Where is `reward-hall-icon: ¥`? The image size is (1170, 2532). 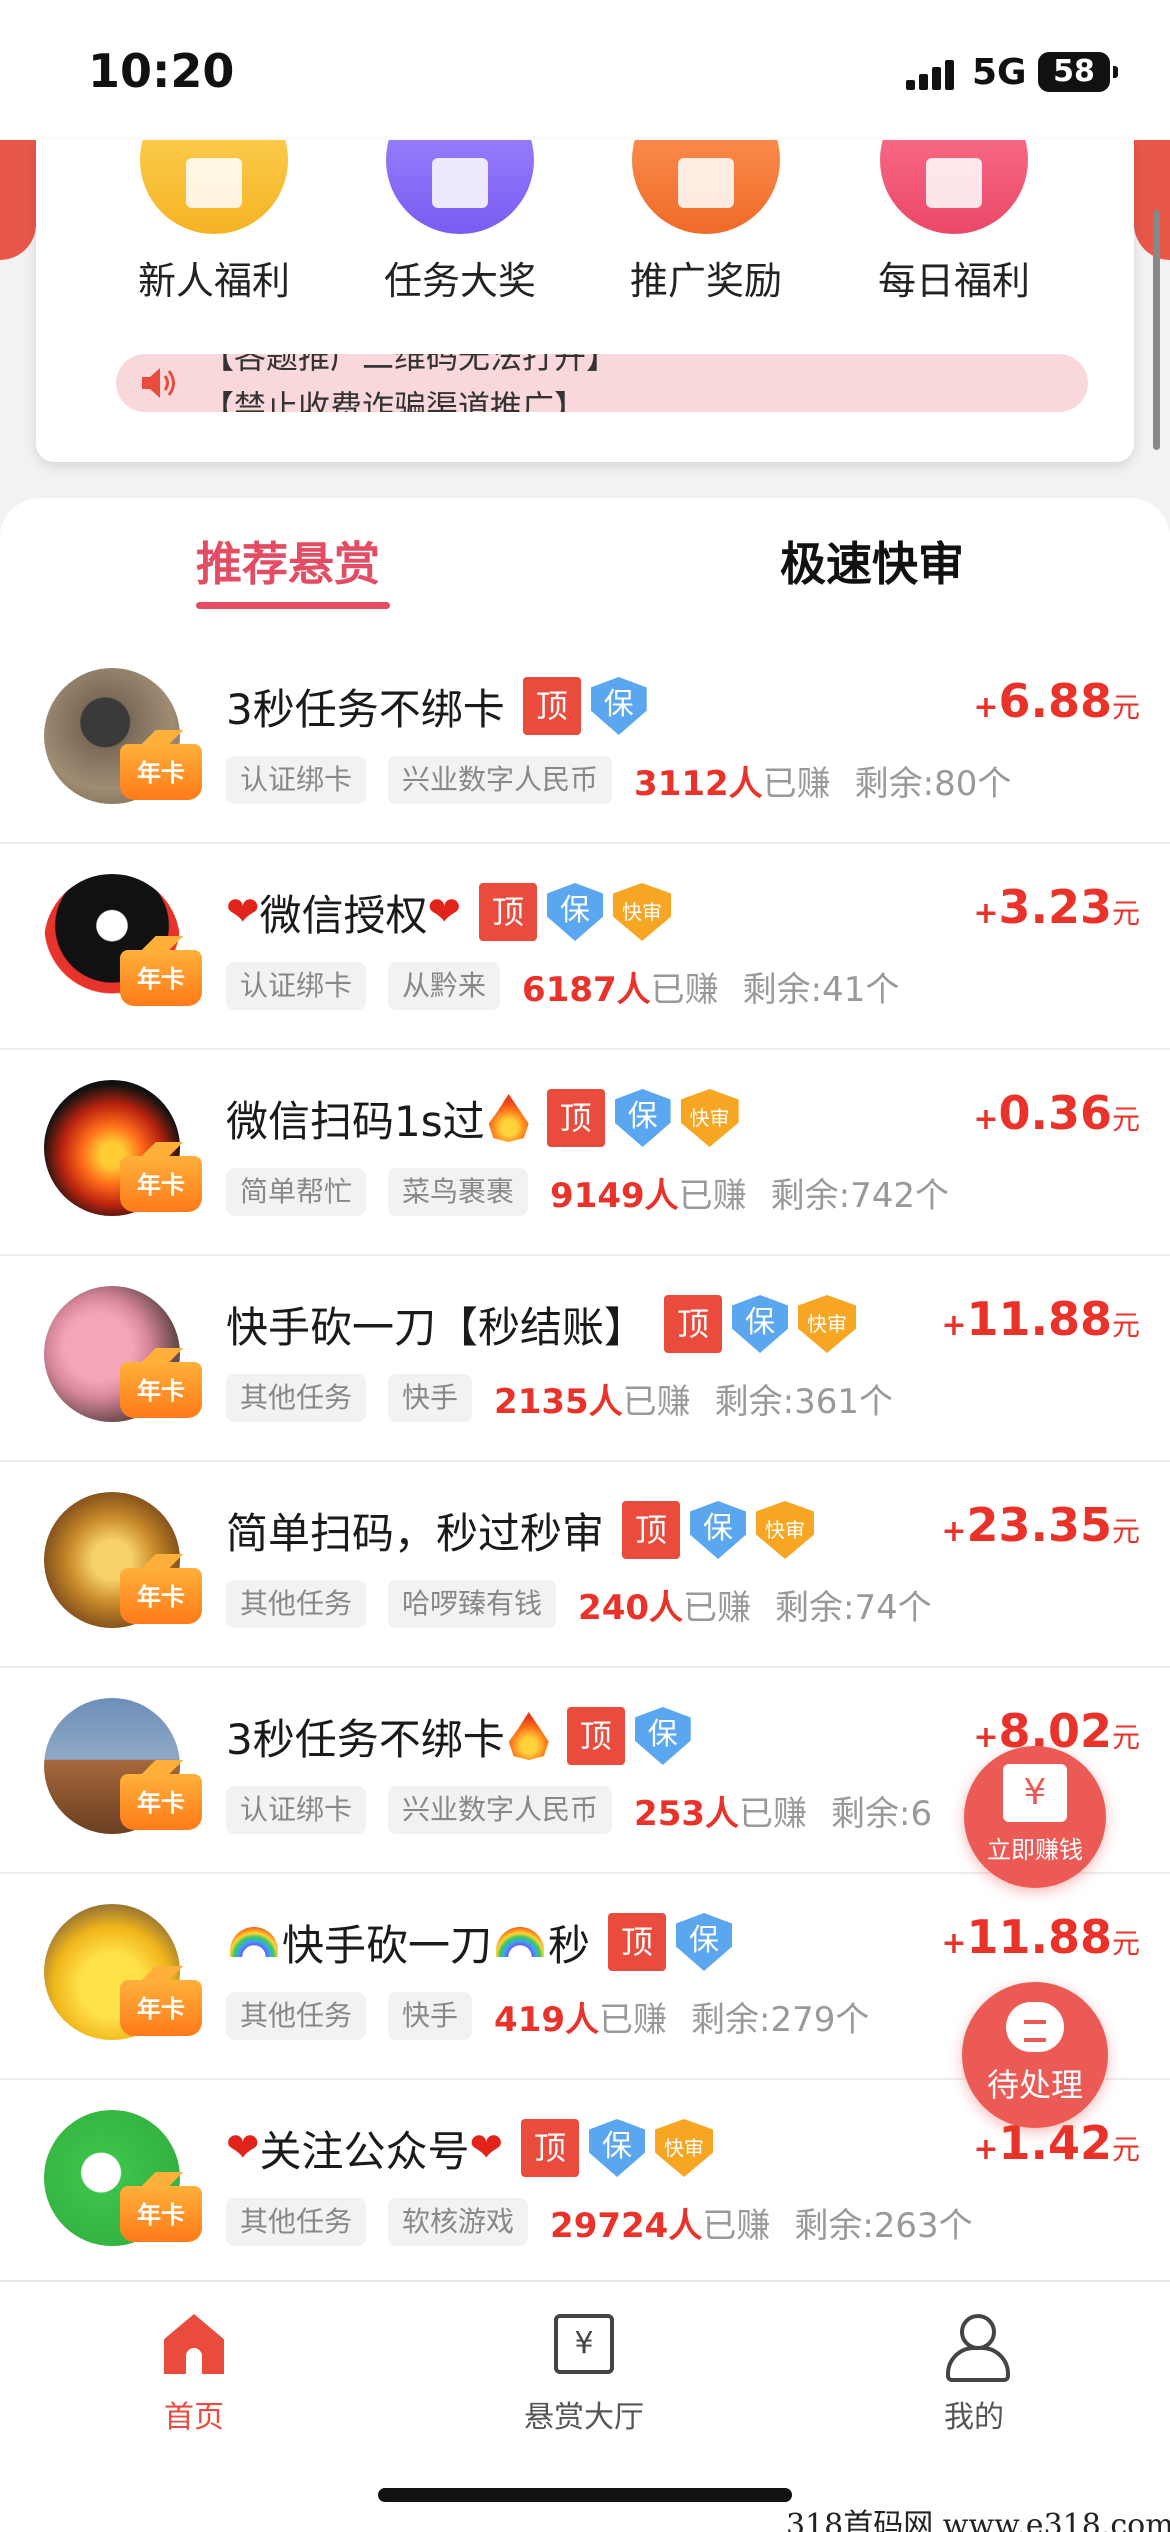 reward-hall-icon: ¥ is located at coordinates (584, 2344).